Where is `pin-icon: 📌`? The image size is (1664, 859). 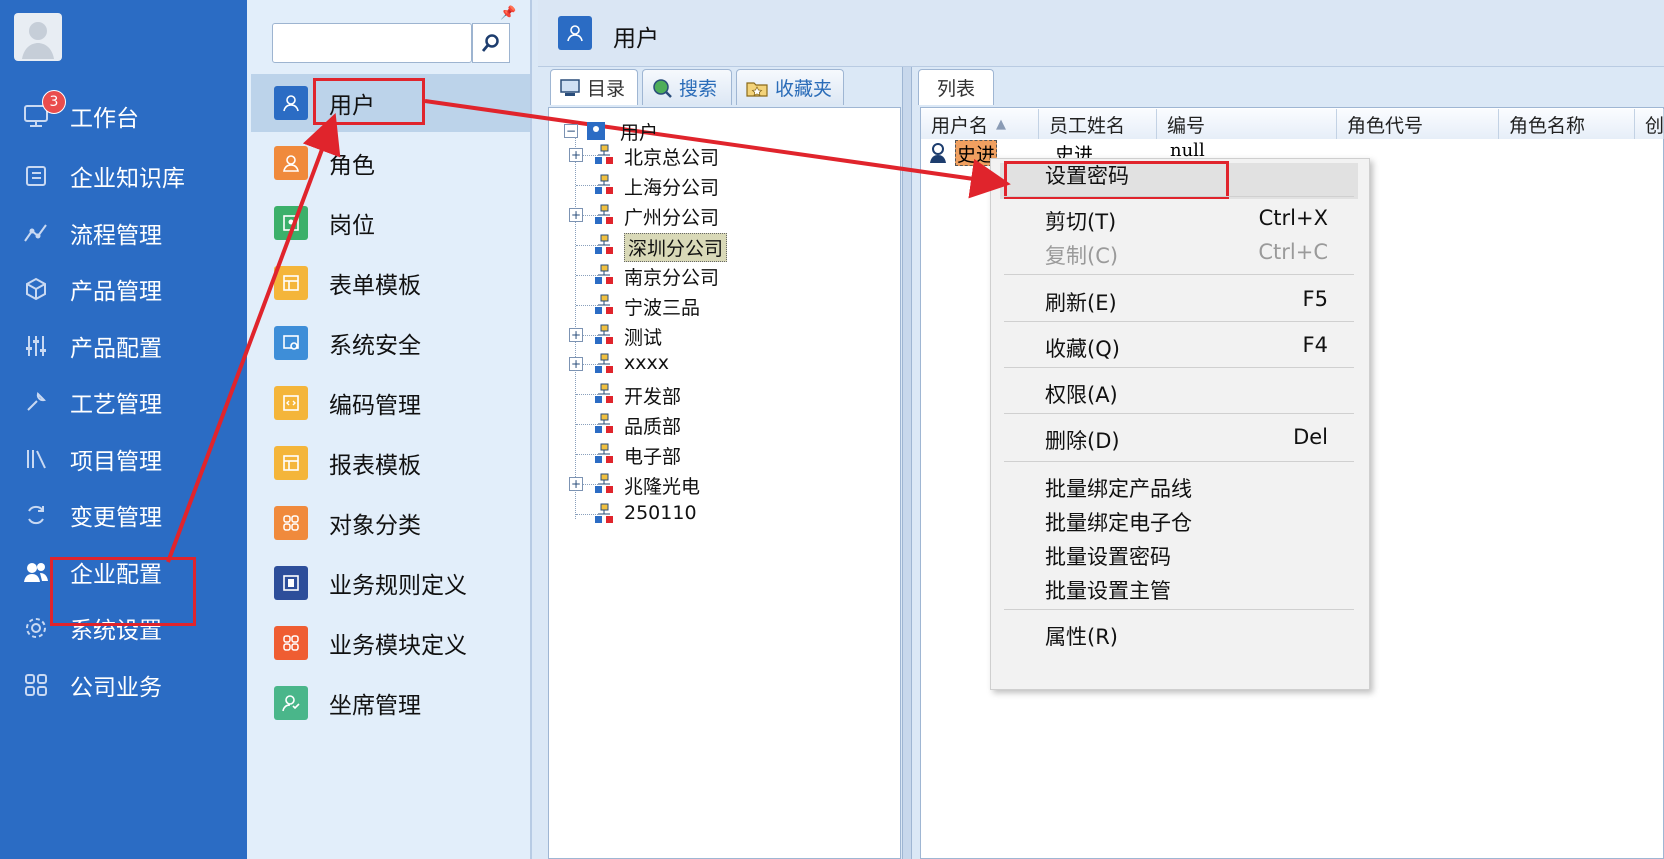
pin-icon: 📌 is located at coordinates (508, 13).